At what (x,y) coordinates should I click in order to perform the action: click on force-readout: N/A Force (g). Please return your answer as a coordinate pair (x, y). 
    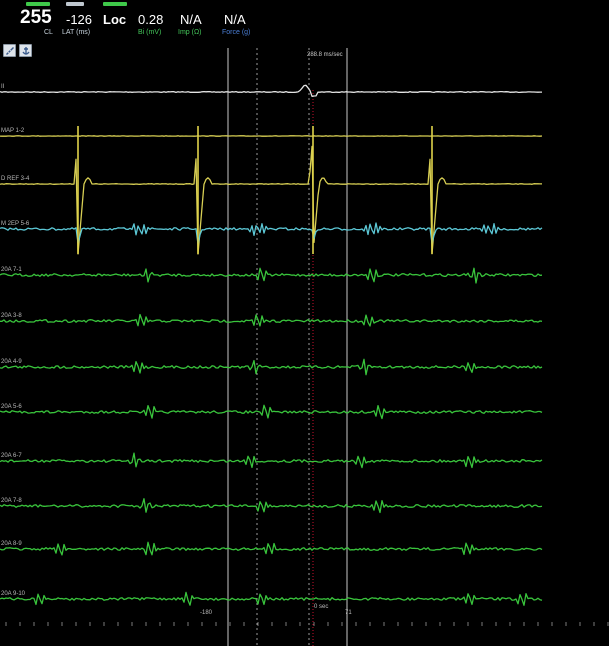
    Looking at the image, I should click on (242, 21).